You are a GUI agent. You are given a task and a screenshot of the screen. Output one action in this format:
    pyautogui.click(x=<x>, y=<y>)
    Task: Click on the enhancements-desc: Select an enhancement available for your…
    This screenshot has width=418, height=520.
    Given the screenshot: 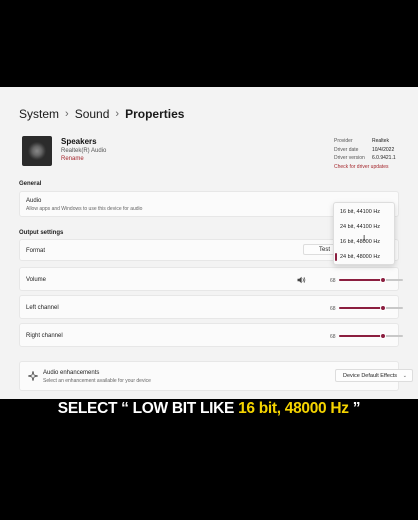 What is the action you would take?
    pyautogui.click(x=97, y=381)
    